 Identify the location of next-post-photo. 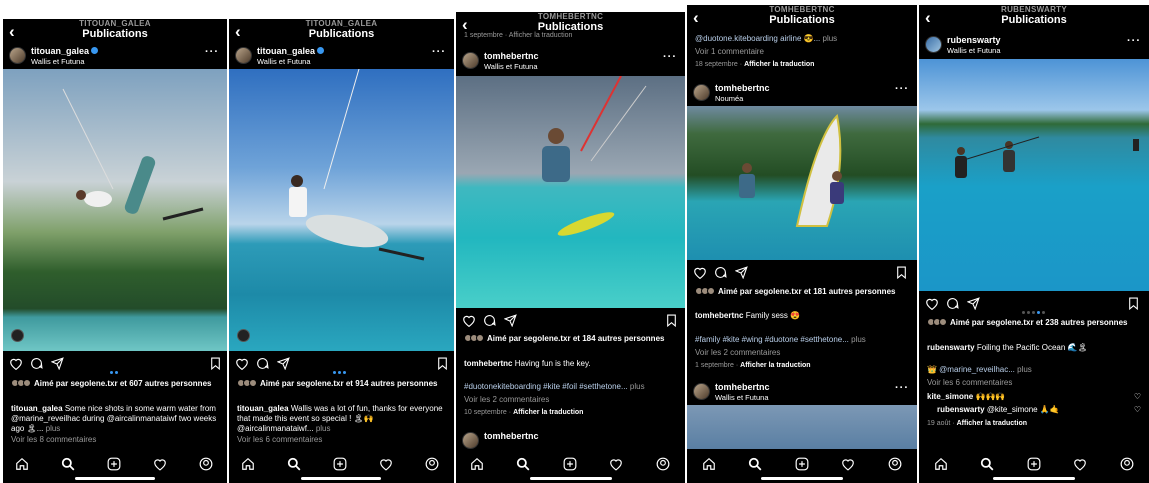
(802, 427).